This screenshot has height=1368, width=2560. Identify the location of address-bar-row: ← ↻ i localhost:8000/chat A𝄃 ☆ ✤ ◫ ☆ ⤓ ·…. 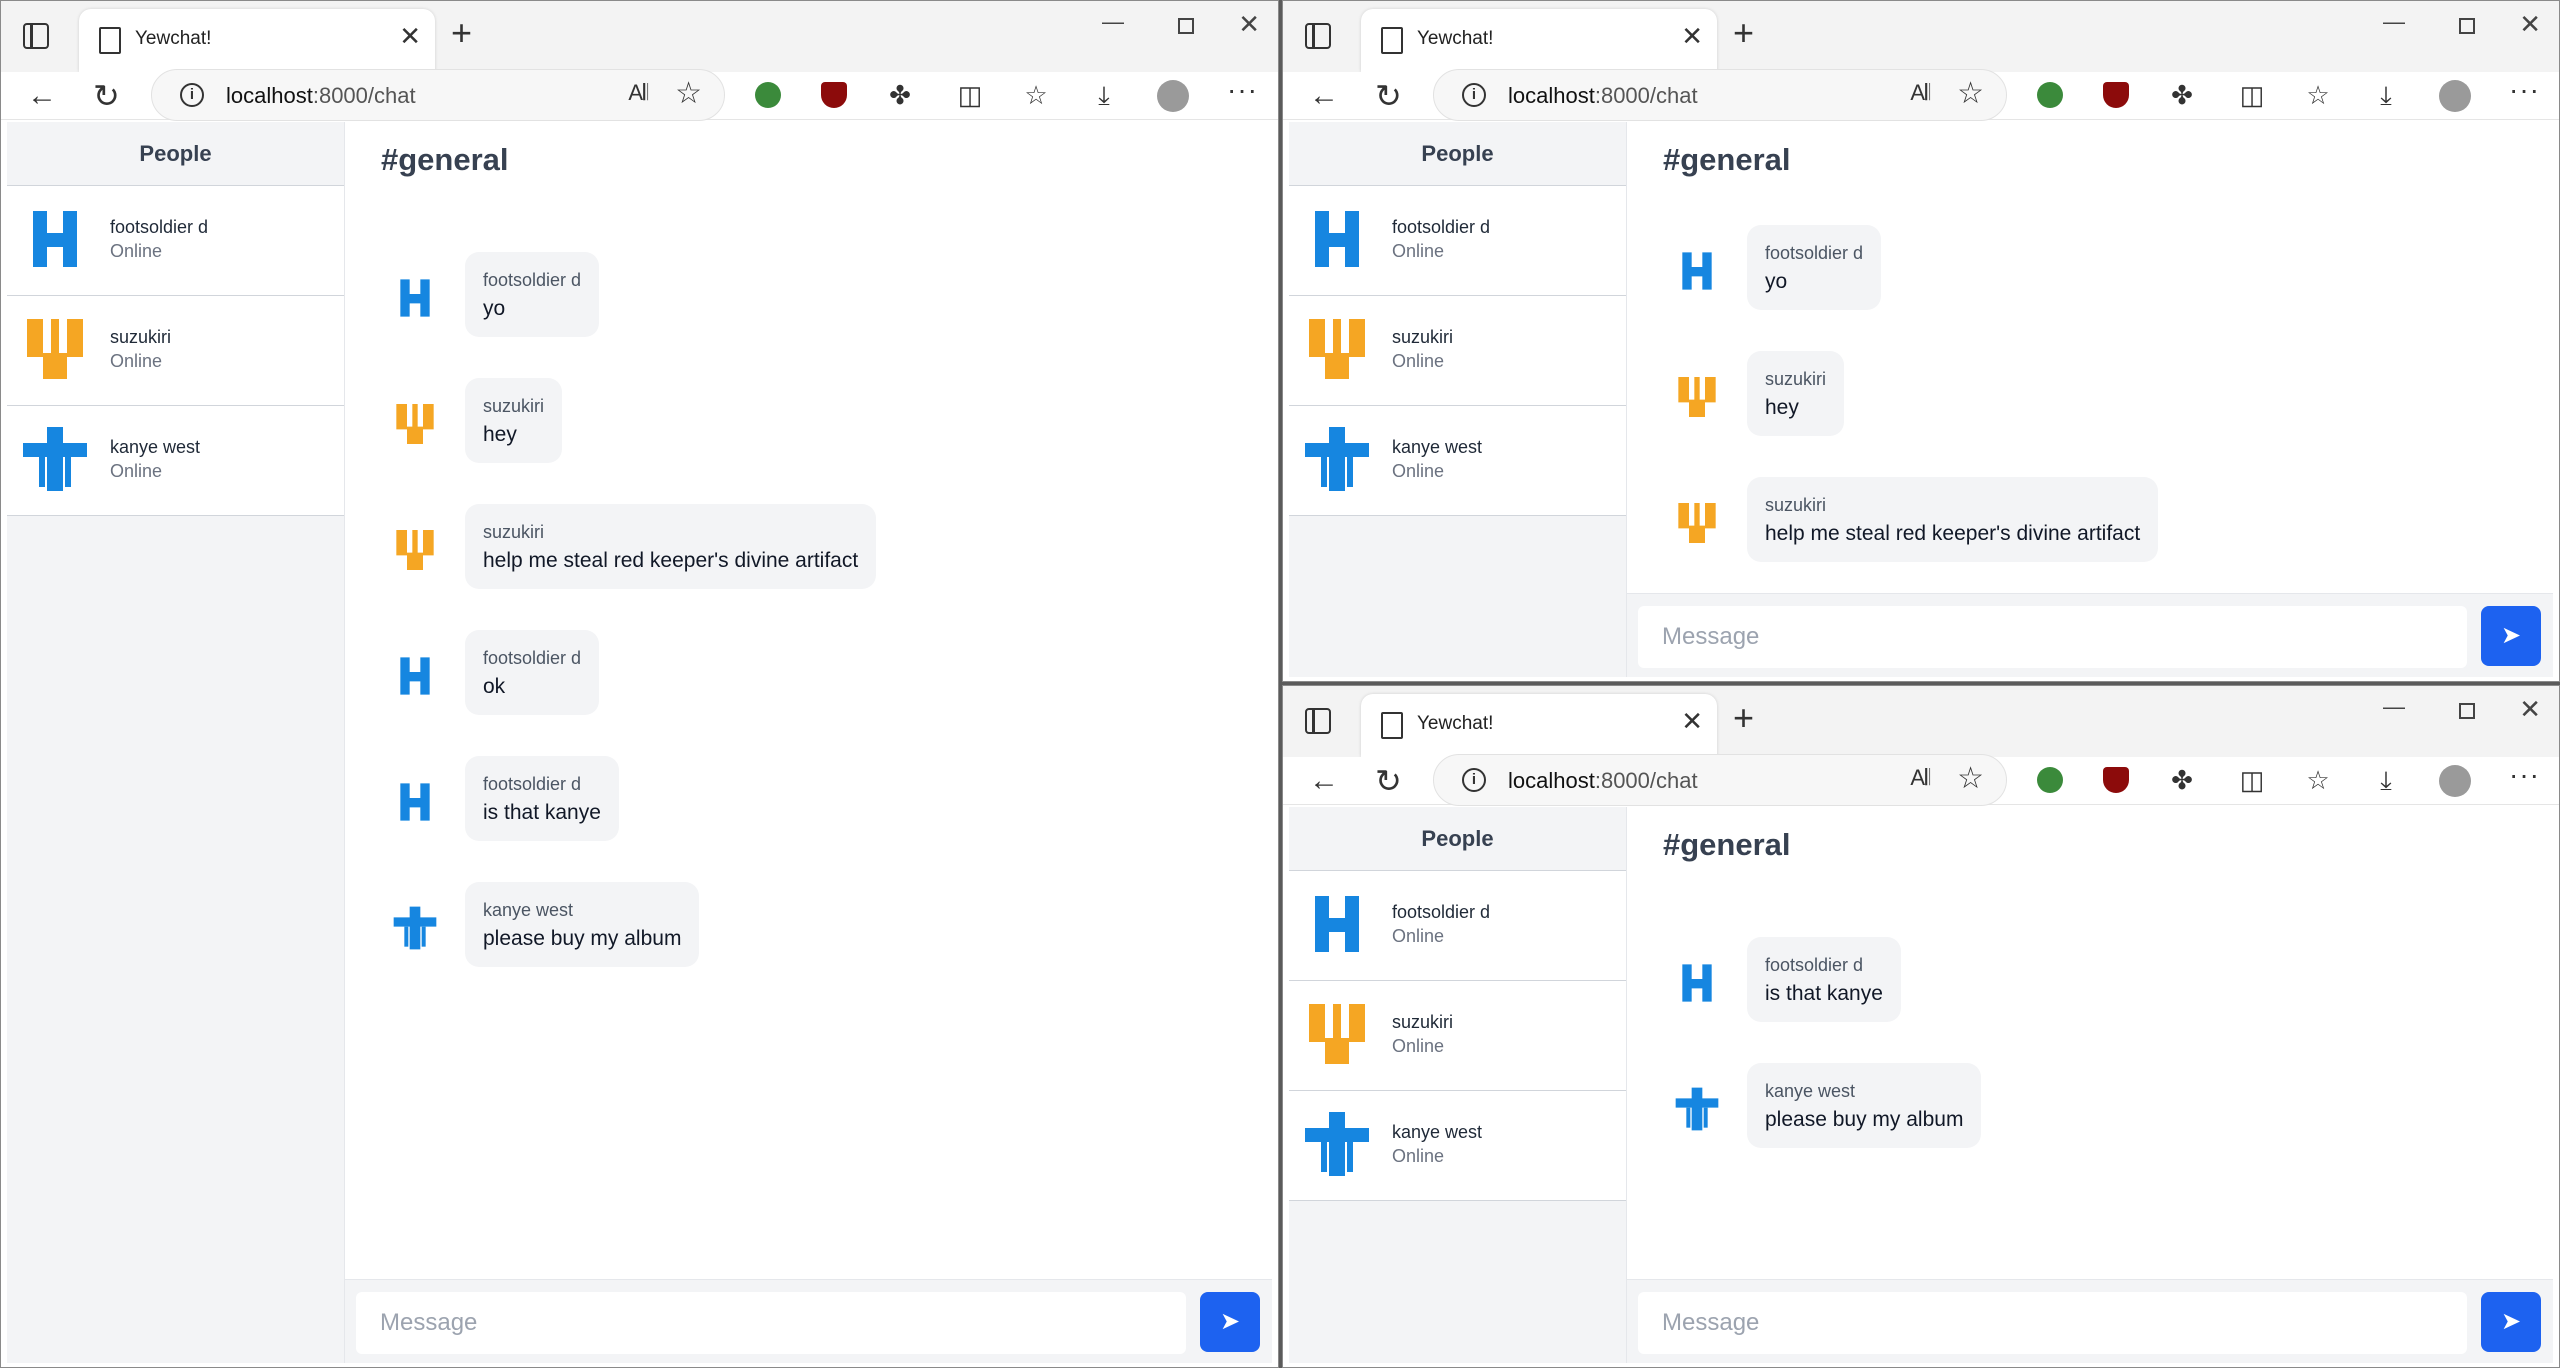
(1921, 95).